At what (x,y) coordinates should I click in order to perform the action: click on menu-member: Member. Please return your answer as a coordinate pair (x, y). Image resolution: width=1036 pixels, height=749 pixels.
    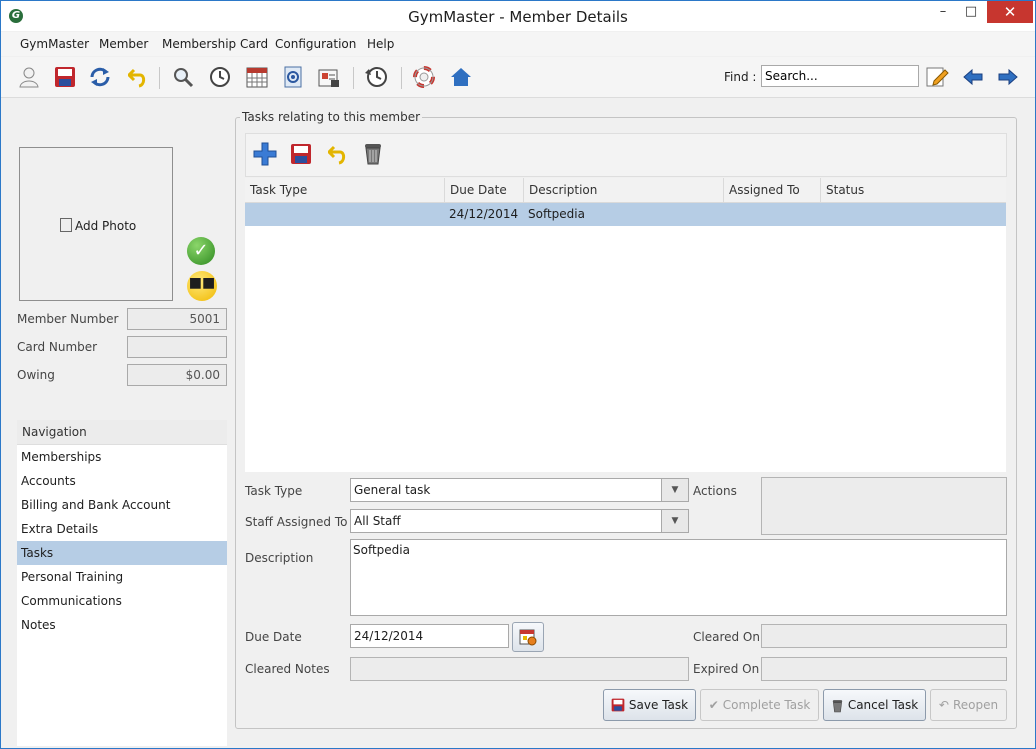
    Looking at the image, I should click on (123, 44).